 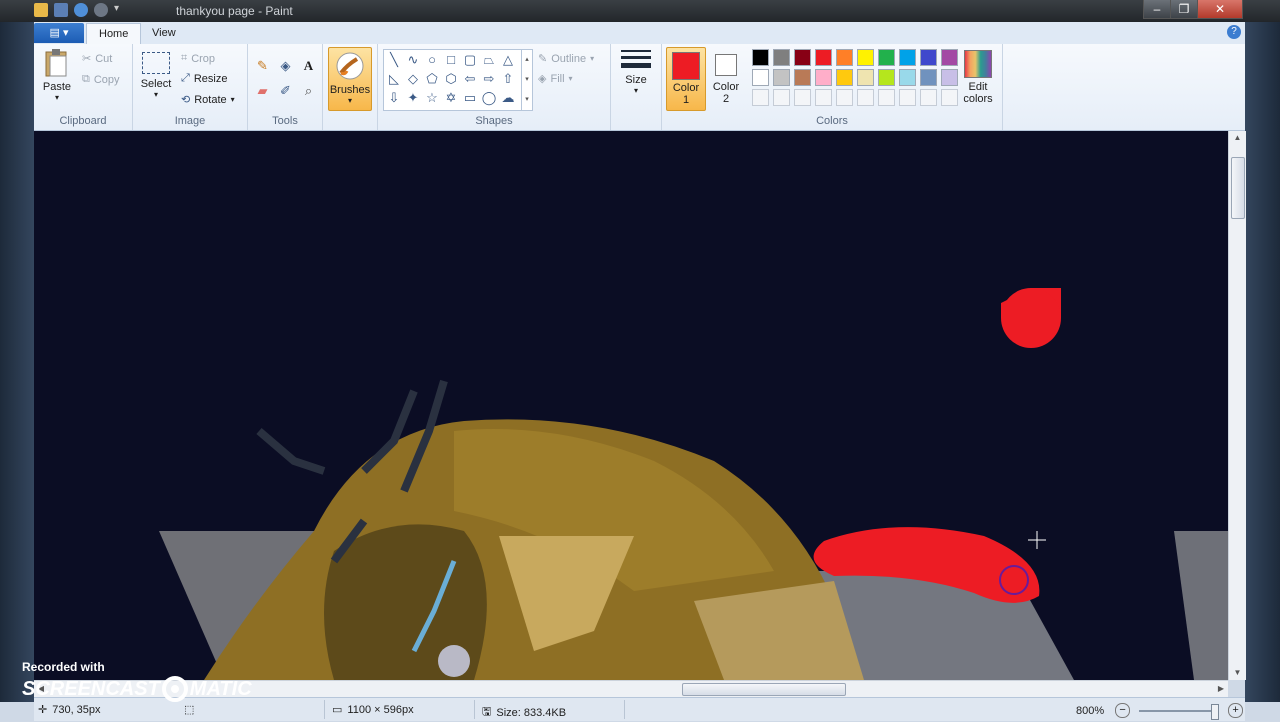 What do you see at coordinates (1123, 710) in the screenshot?
I see `zoom-out-icon: −` at bounding box center [1123, 710].